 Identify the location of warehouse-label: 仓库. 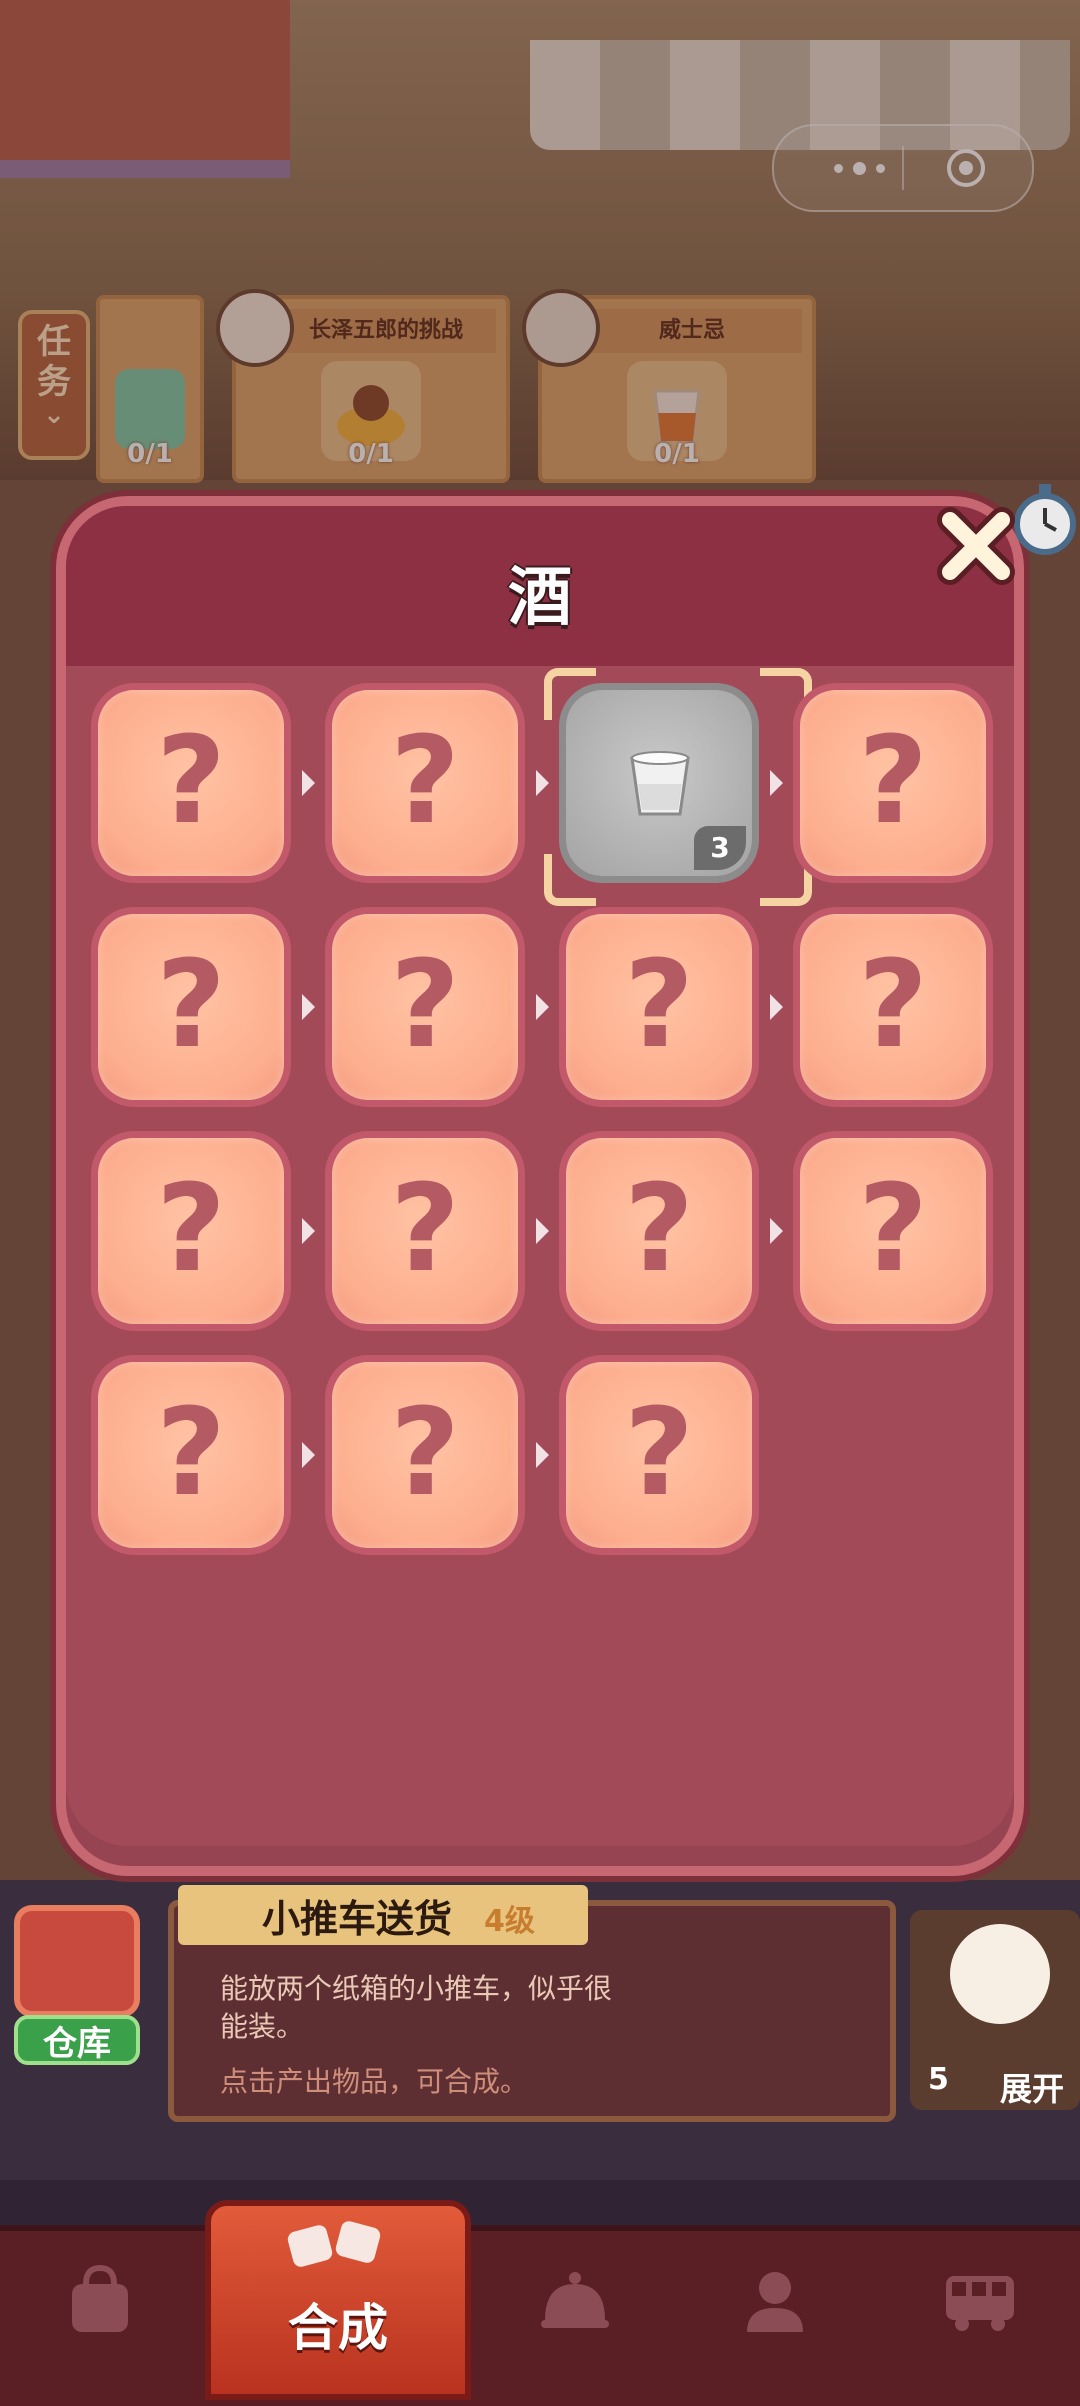
(77, 2040).